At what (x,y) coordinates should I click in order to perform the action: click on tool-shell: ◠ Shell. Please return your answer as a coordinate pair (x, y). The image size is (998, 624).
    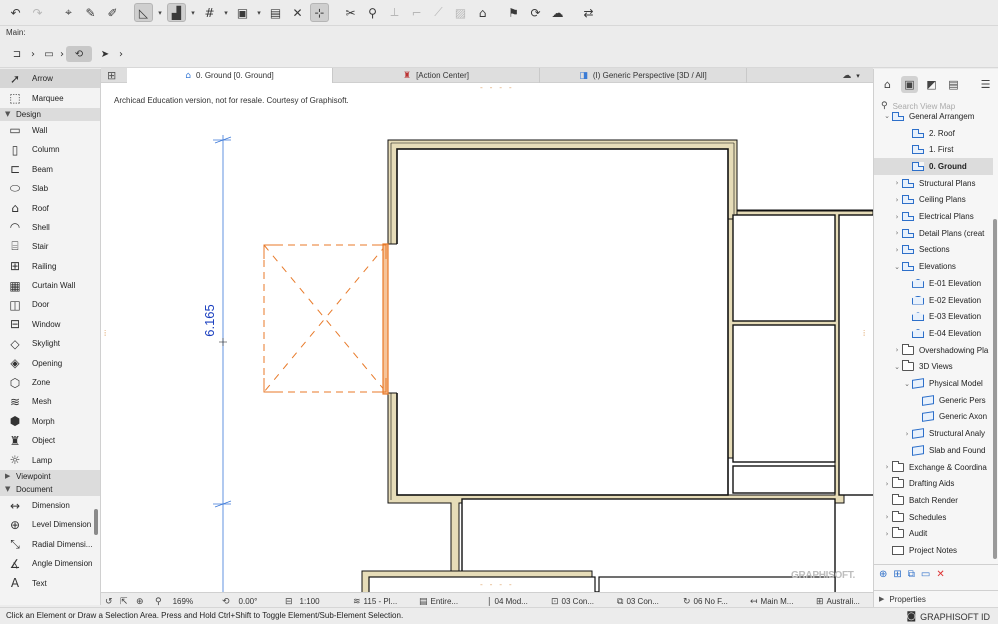
    Looking at the image, I should click on (50, 227).